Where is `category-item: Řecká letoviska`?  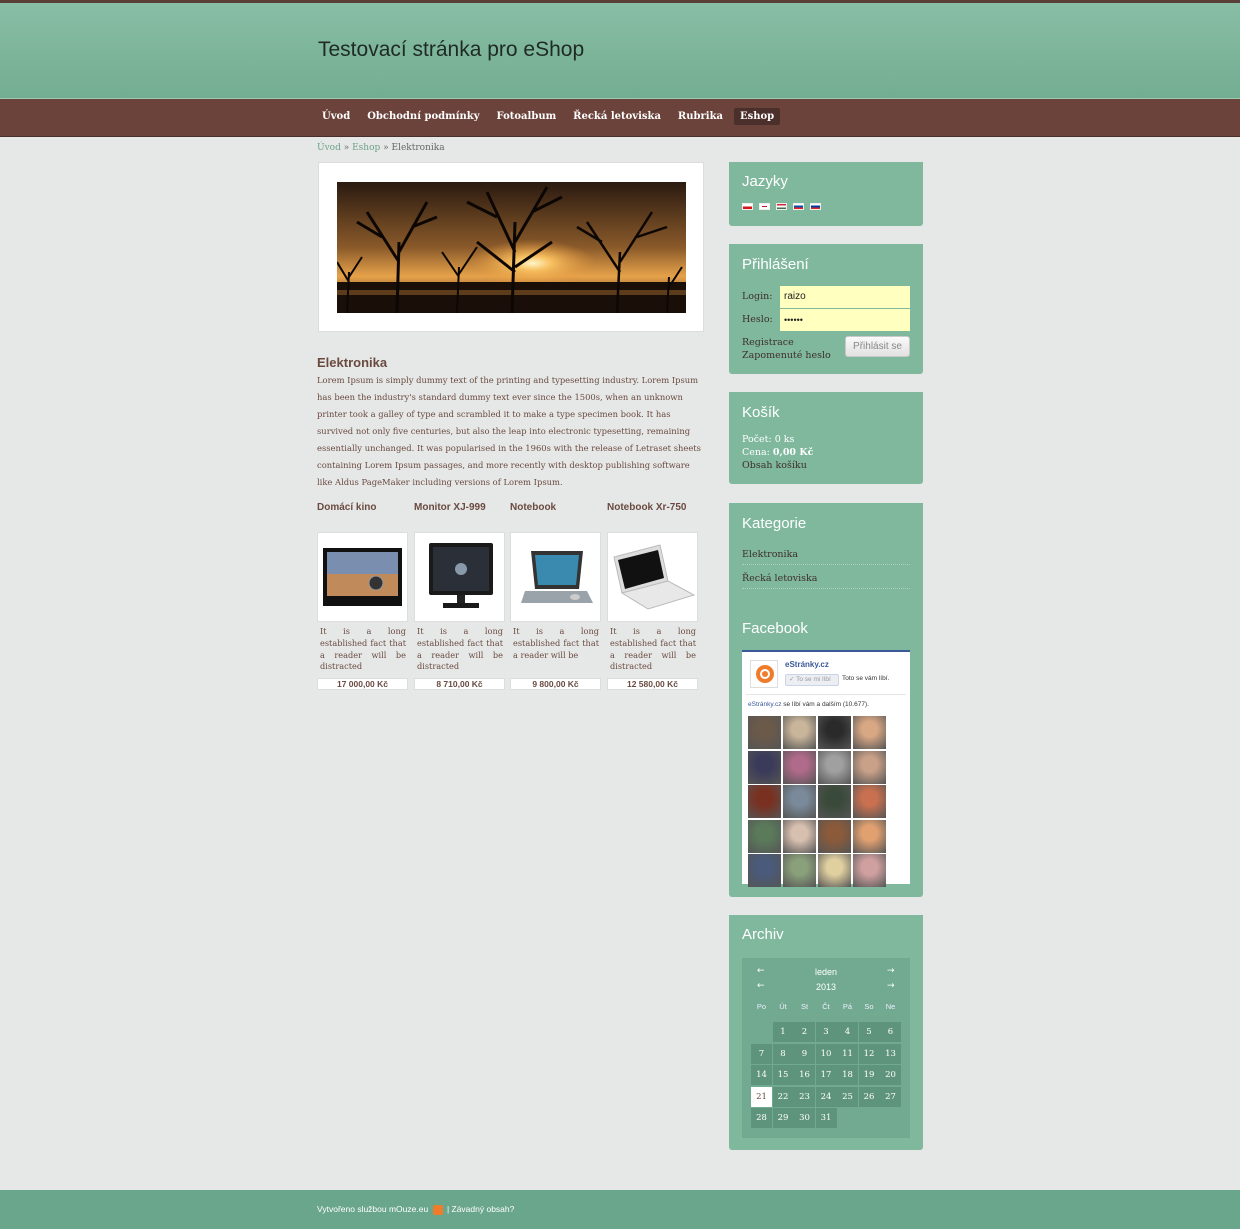 category-item: Řecká letoviska is located at coordinates (826, 581).